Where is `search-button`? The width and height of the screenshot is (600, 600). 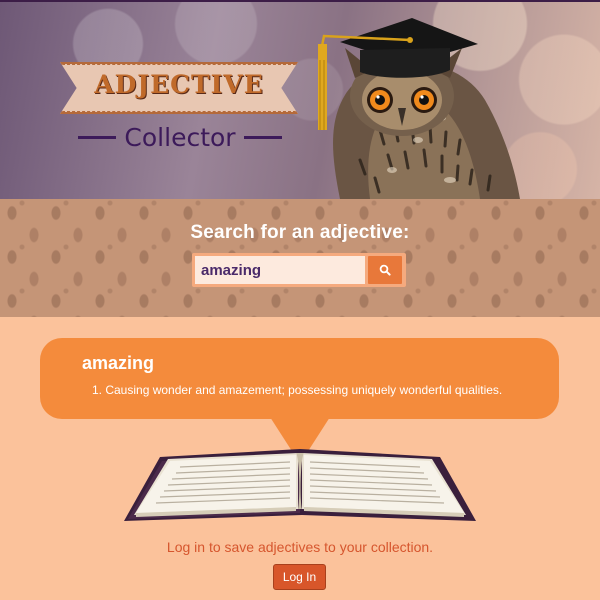
search-button is located at coordinates (385, 270).